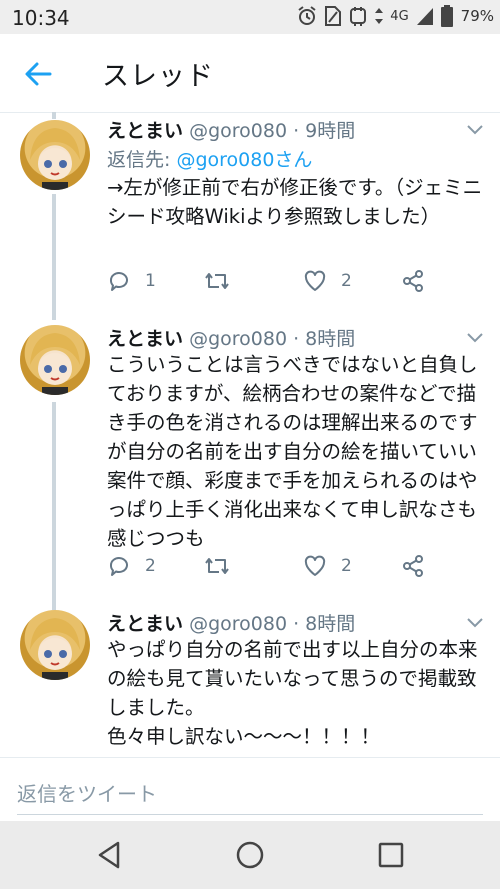 The width and height of the screenshot is (500, 889). Describe the element at coordinates (272, 281) in the screenshot. I see `tweet-actions: 1 2` at that location.